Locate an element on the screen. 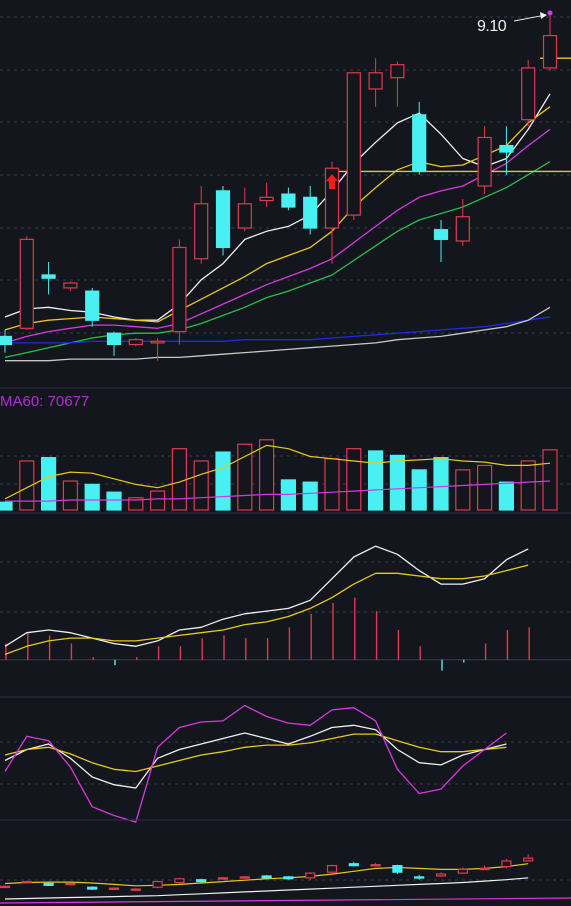 Image resolution: width=571 pixels, height=906 pixels. volume-ma60-label: MA60: 70677 is located at coordinates (44, 401).